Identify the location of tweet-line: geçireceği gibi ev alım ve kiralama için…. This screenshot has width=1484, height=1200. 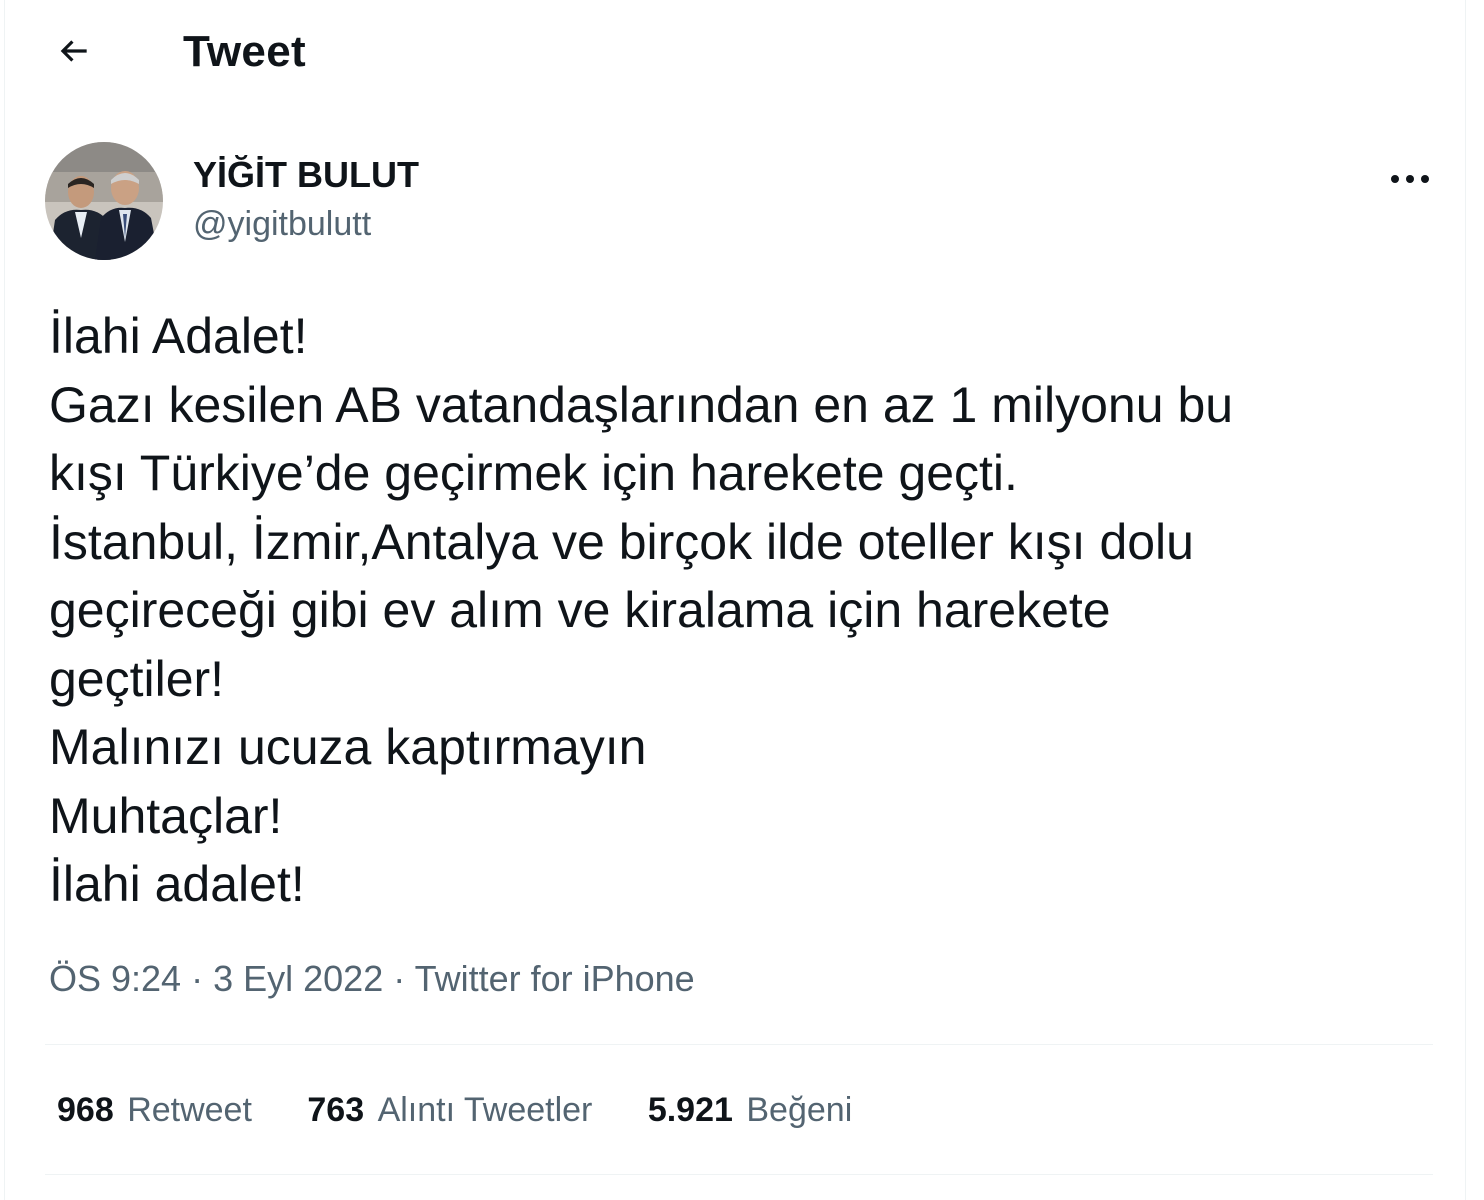
(580, 610).